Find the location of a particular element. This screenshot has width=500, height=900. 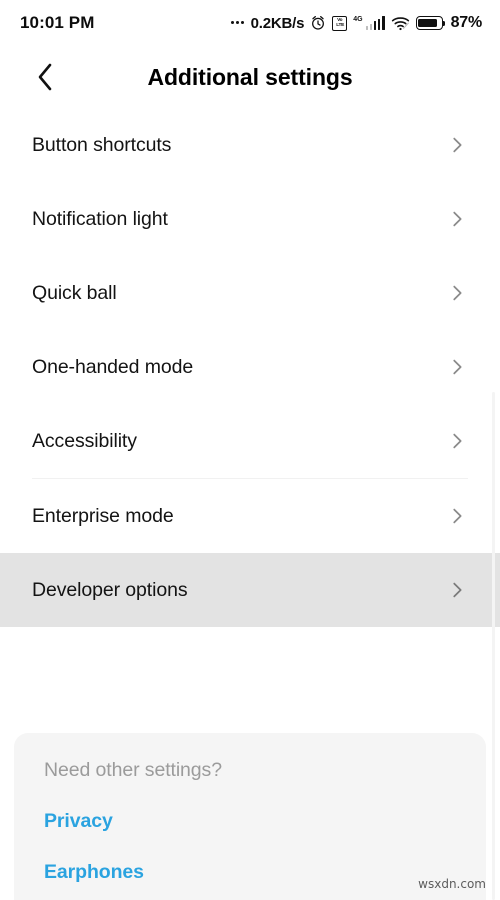

list-item-one-handed-mode: One-handed mode is located at coordinates (250, 367).